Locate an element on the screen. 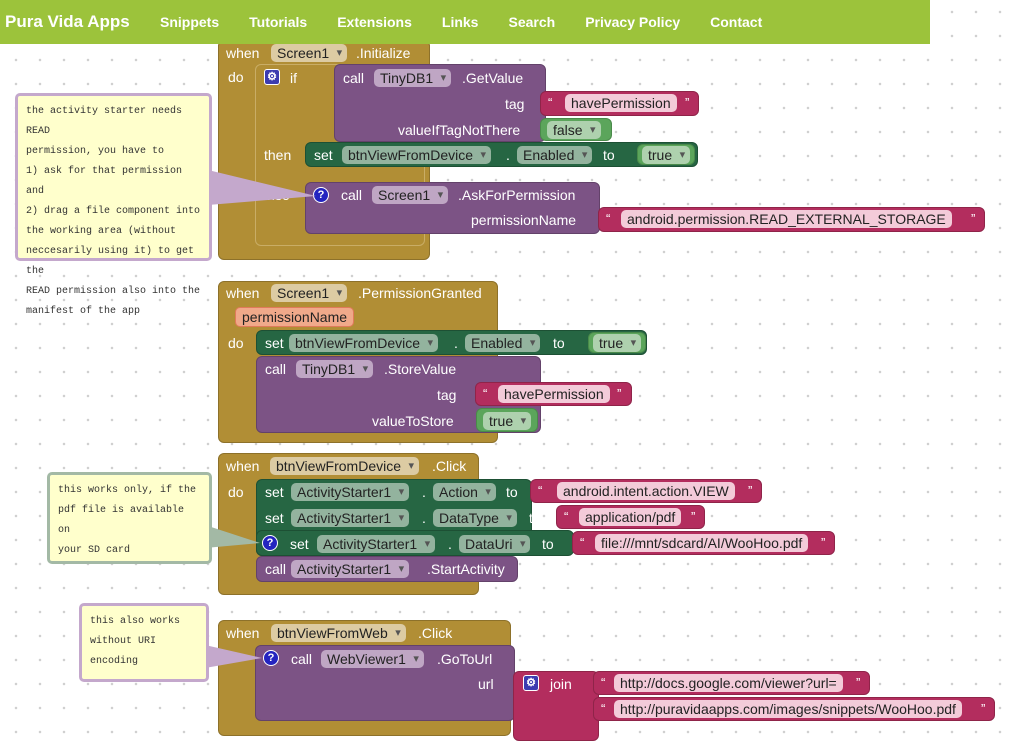 The image size is (1012, 752). nav-contact: Contact is located at coordinates (736, 22).